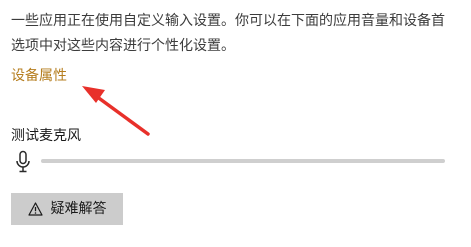 The image size is (471, 247). Describe the element at coordinates (23, 161) in the screenshot. I see `microphone-icon` at that location.